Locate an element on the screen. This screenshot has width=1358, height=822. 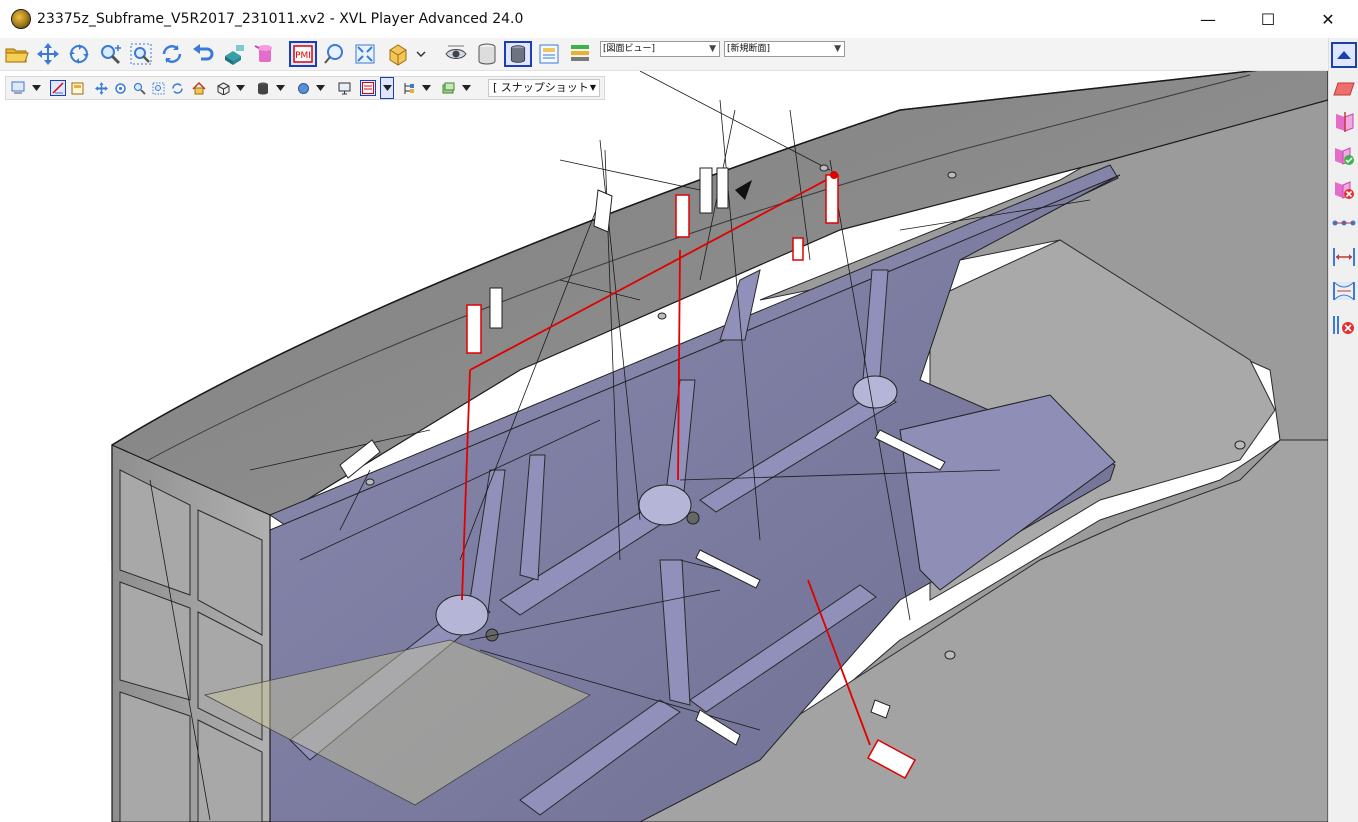
boss-left is located at coordinates (462, 615).